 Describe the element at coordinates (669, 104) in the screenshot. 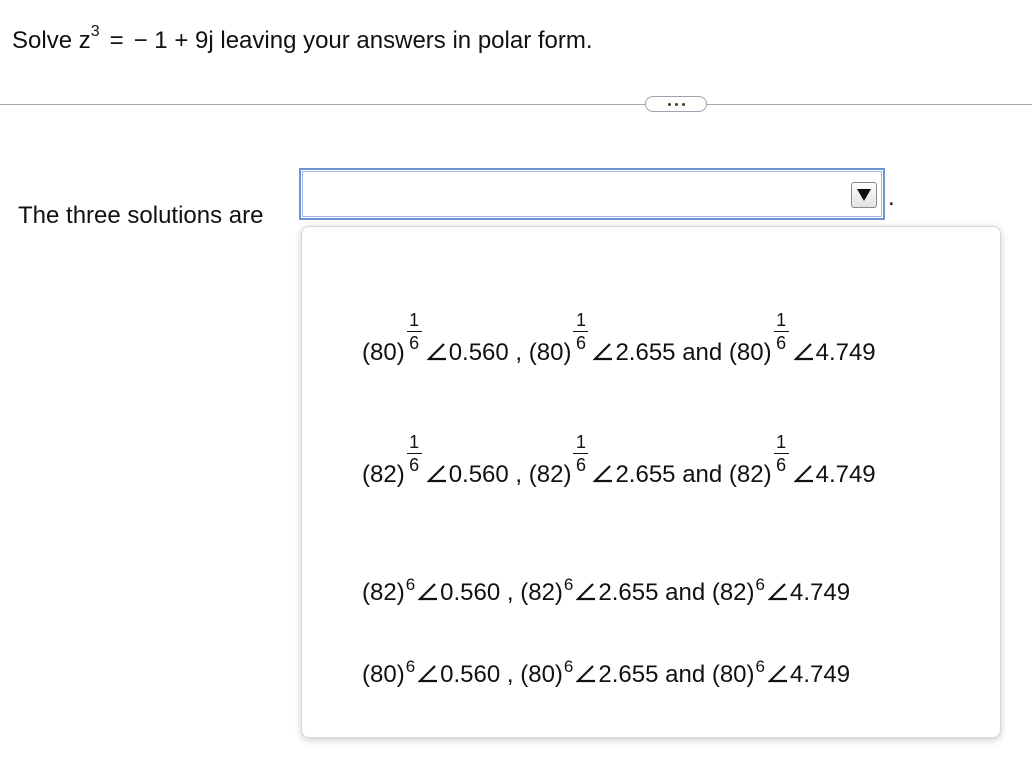

I see `ellipsis-icon` at that location.